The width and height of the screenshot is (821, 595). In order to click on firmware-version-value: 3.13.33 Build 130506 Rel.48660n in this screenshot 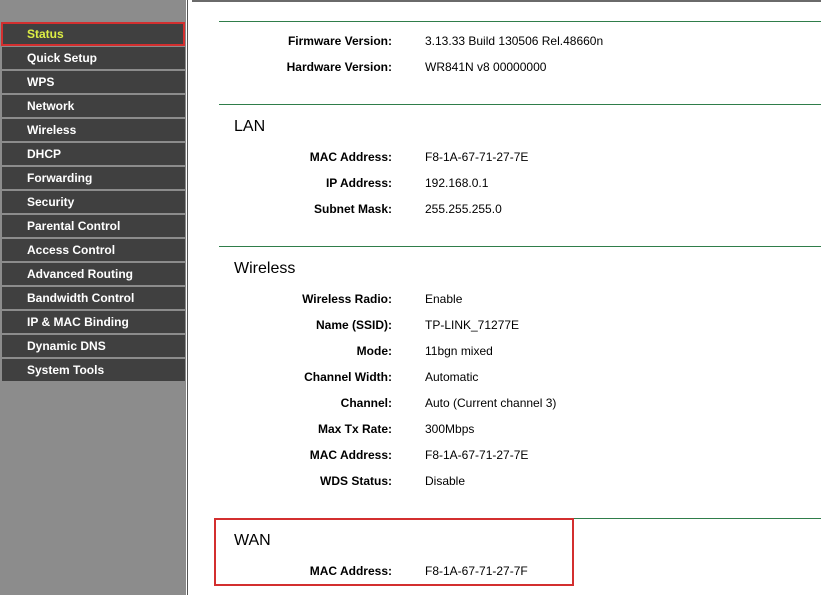, I will do `click(514, 41)`.